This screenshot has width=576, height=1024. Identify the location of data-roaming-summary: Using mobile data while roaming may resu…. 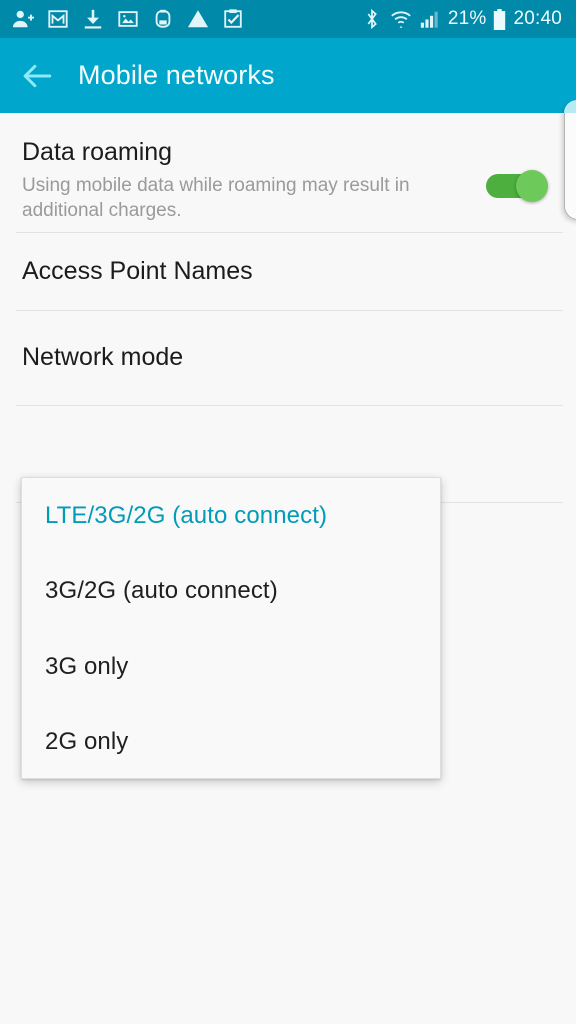
(216, 198).